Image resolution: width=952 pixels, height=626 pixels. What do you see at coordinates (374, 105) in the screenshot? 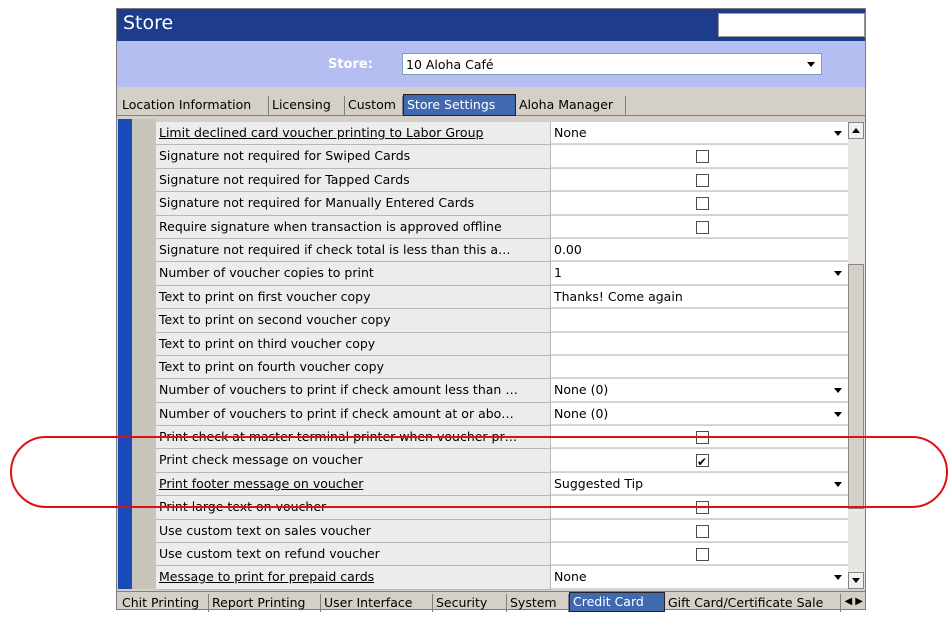
I see `tab-custom: Custom` at bounding box center [374, 105].